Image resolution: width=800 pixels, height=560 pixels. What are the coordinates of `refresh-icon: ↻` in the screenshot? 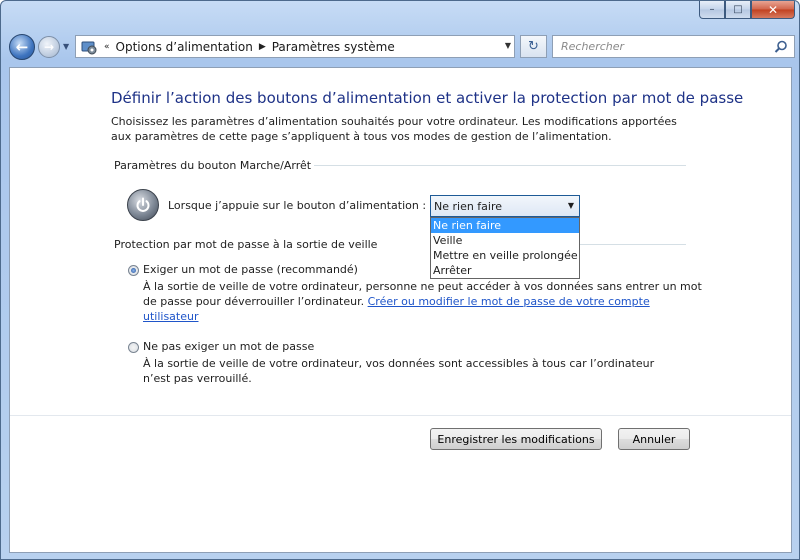 It's located at (533, 46).